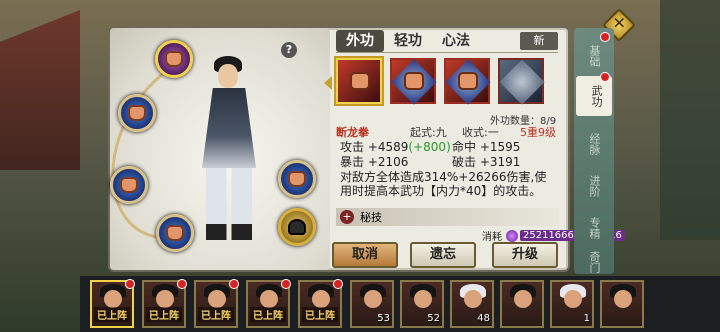 This screenshot has width=720, height=332. I want to click on party-slot-4: 已上阵, so click(268, 303).